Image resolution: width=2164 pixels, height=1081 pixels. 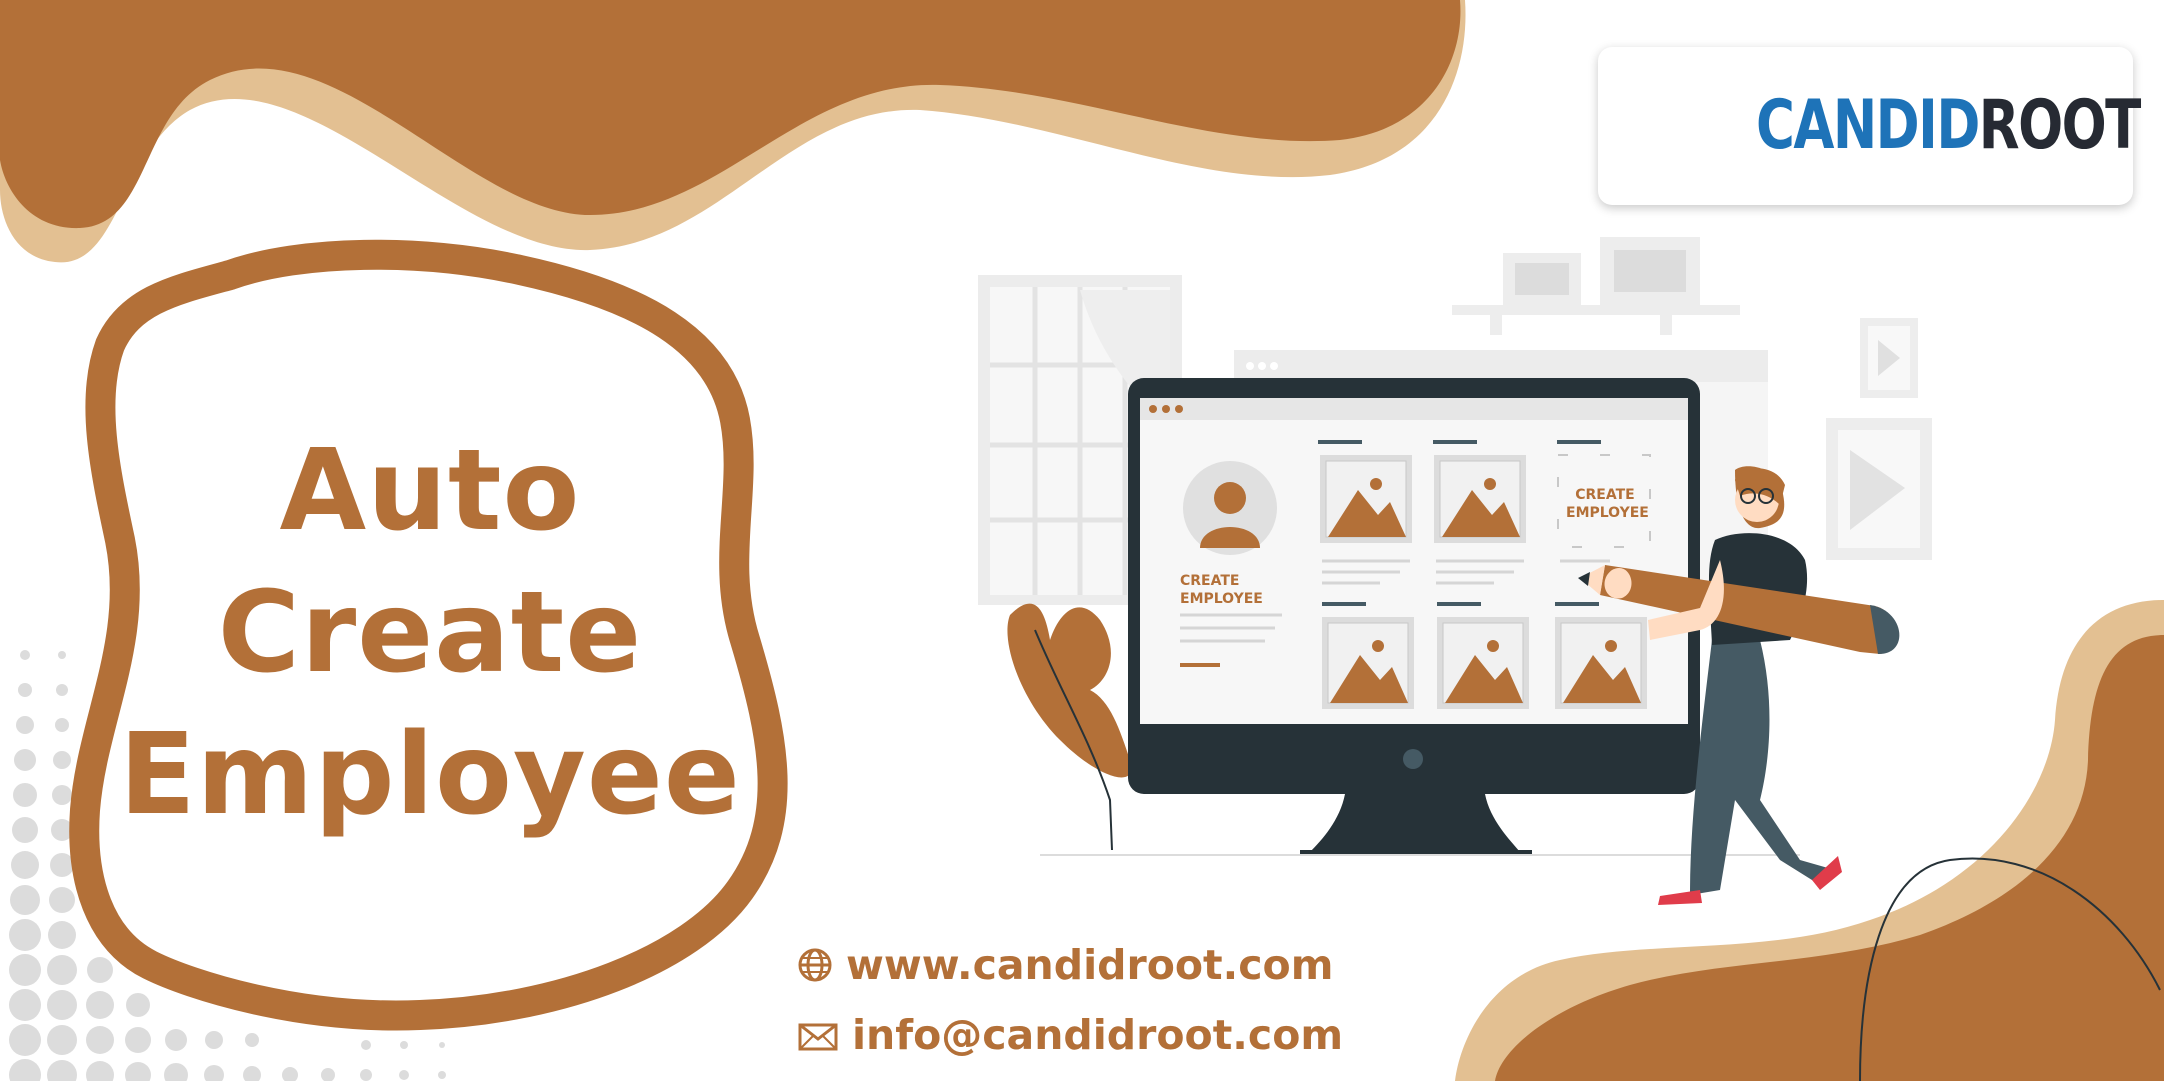 What do you see at coordinates (730, 114) in the screenshot?
I see `top-wave-brown` at bounding box center [730, 114].